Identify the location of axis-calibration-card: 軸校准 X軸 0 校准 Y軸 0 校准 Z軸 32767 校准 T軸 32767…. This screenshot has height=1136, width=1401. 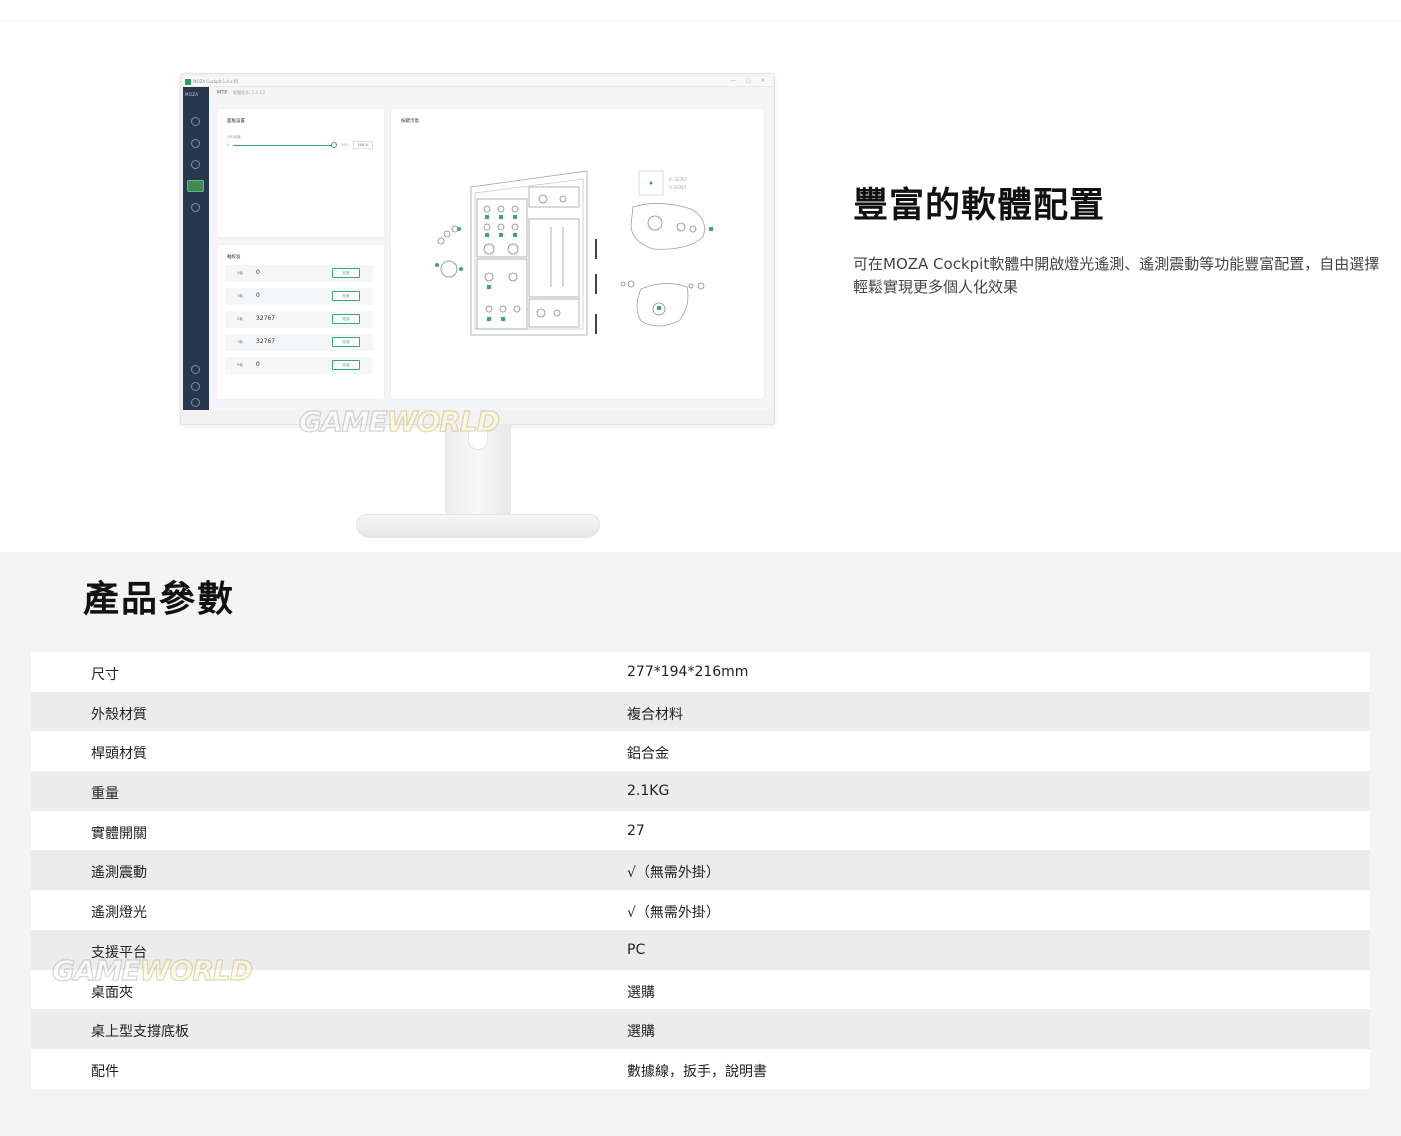
(300, 322).